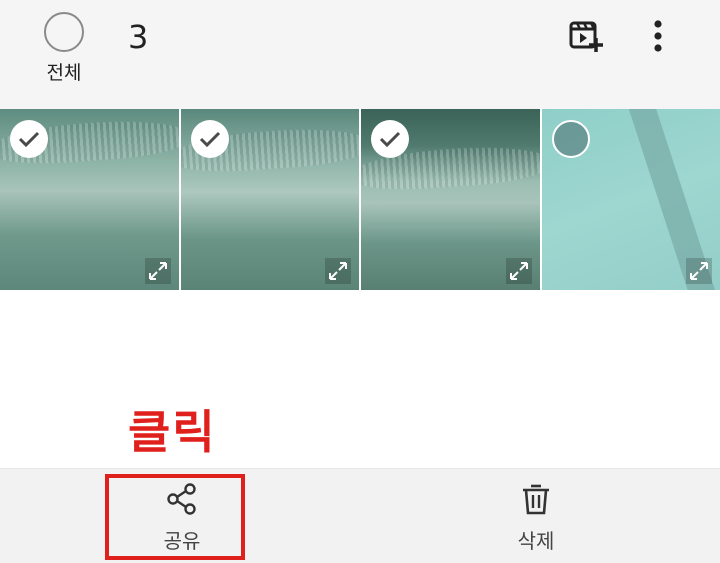 Image resolution: width=720 pixels, height=563 pixels. Describe the element at coordinates (536, 521) in the screenshot. I see `delete-button: 삭제` at that location.